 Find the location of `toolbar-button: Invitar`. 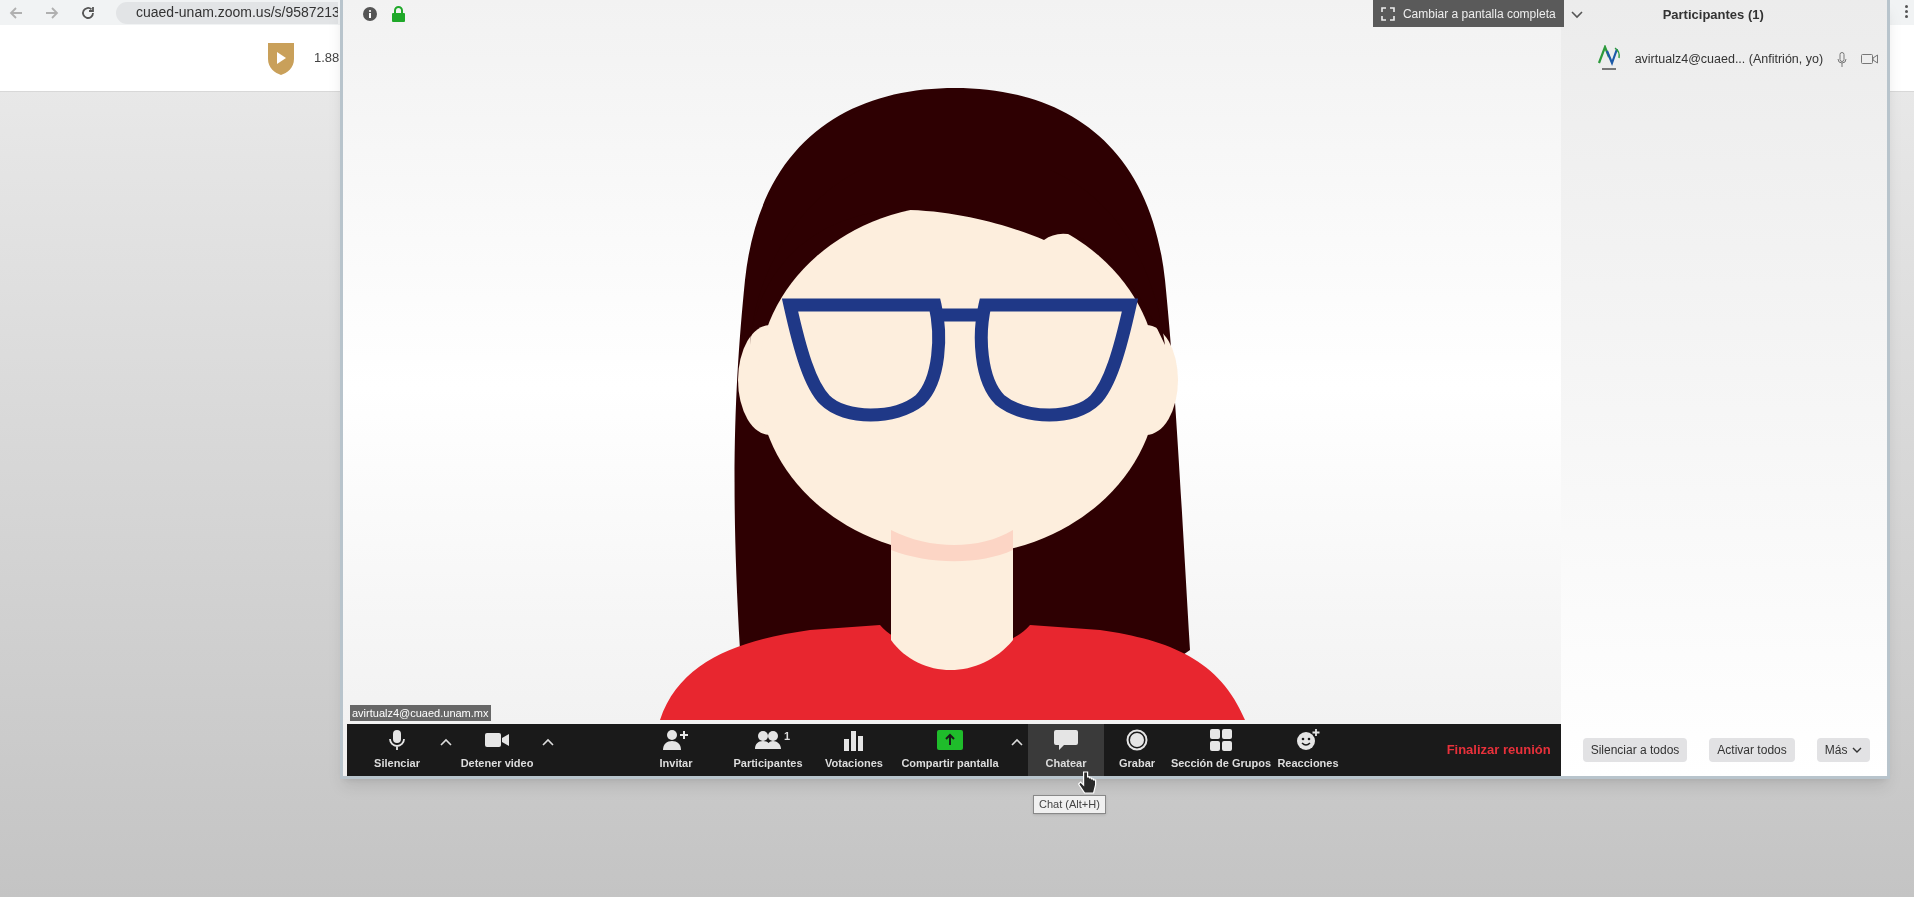

toolbar-button: Invitar is located at coordinates (676, 750).